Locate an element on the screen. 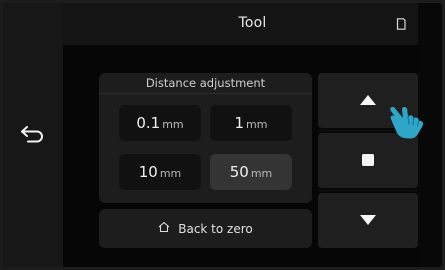 The height and width of the screenshot is (270, 445). distance-value: 0.1 is located at coordinates (148, 123).